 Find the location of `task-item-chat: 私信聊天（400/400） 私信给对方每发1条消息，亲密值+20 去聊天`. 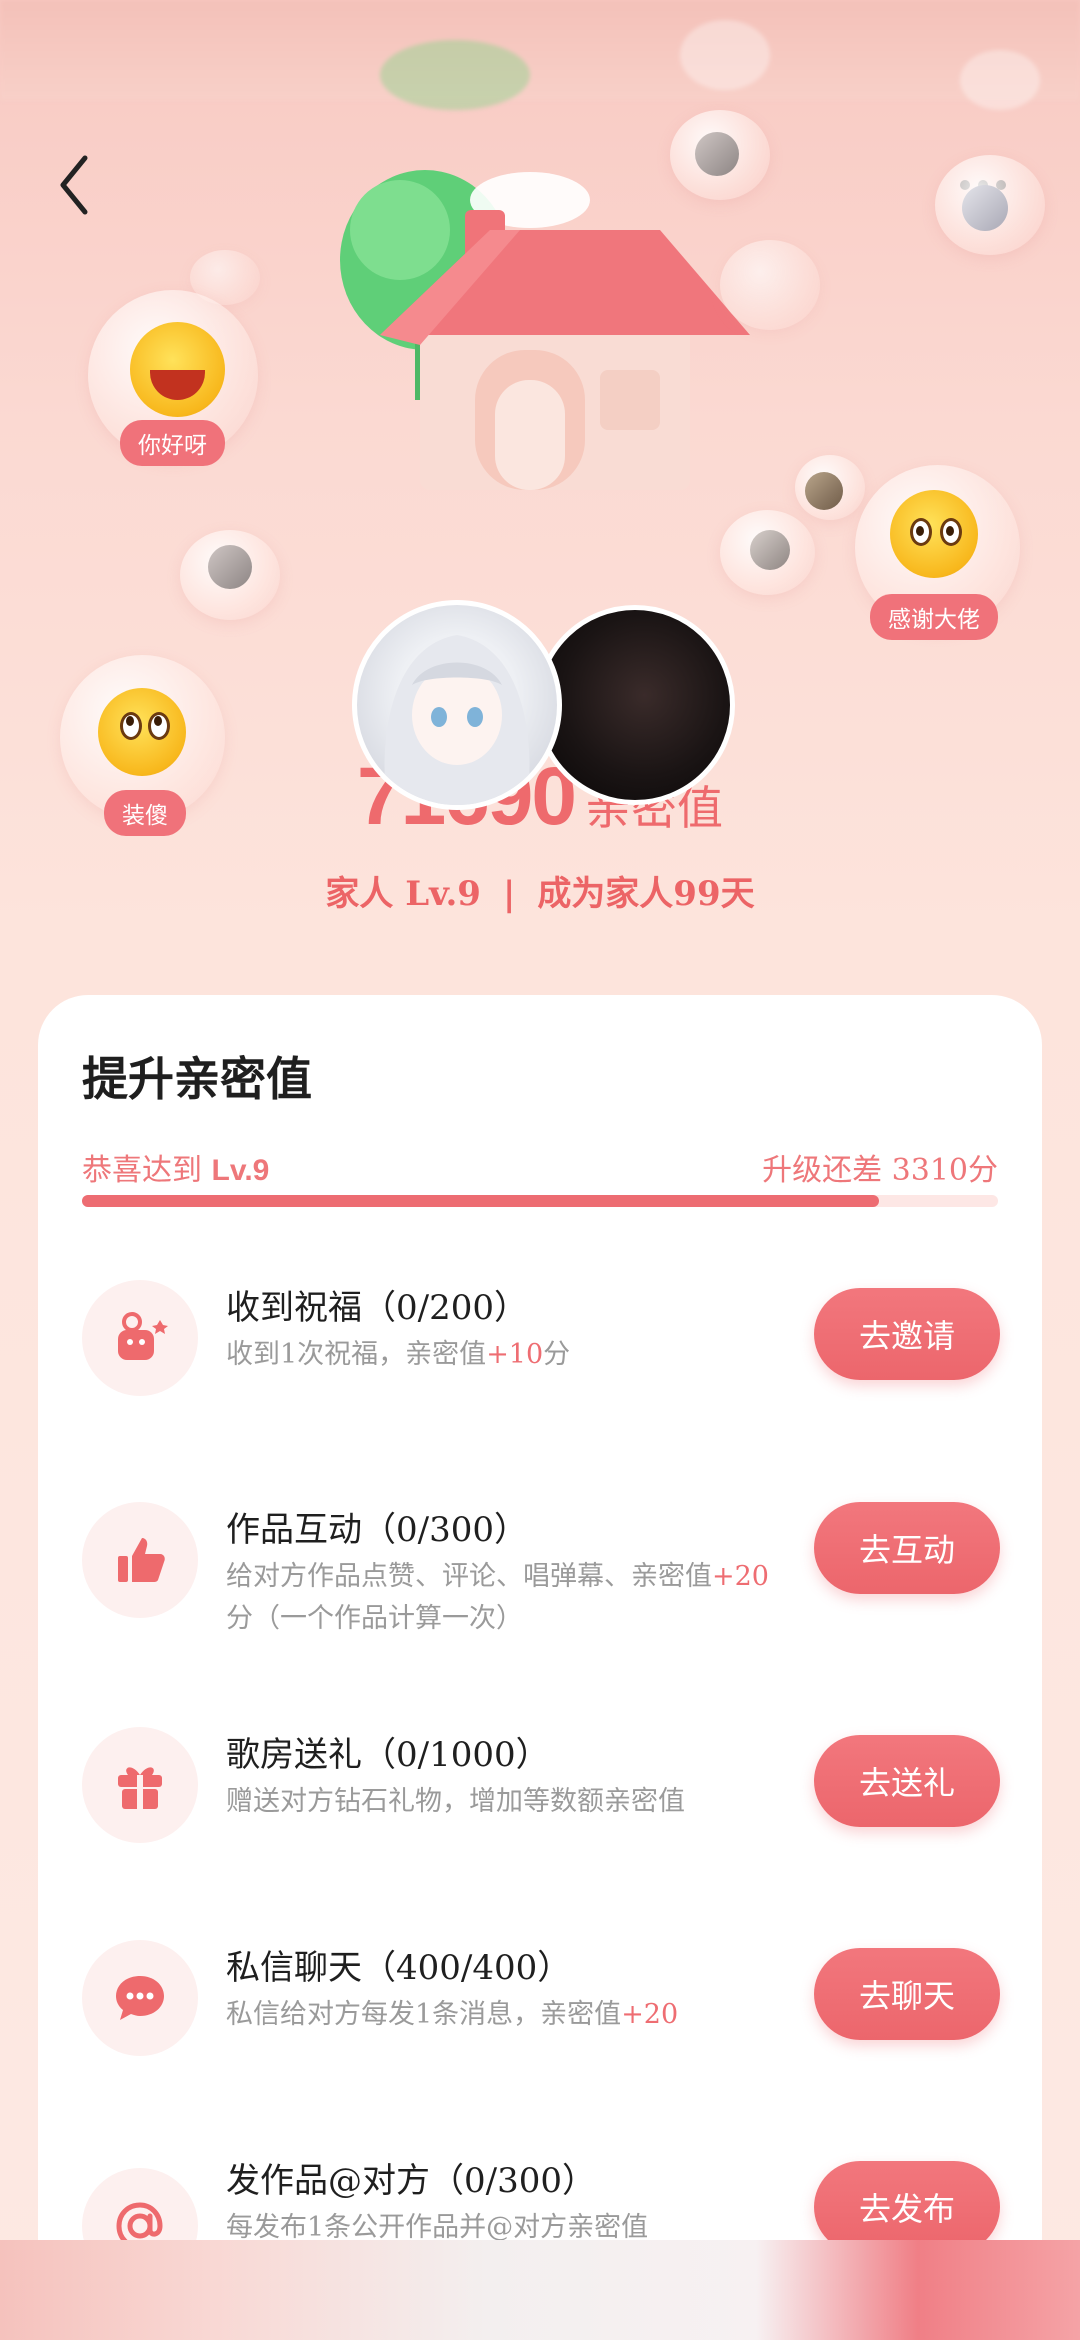

task-item-chat: 私信聊天（400/400） 私信给对方每发1条消息，亲密值+20 去聊天 is located at coordinates (540, 2010).